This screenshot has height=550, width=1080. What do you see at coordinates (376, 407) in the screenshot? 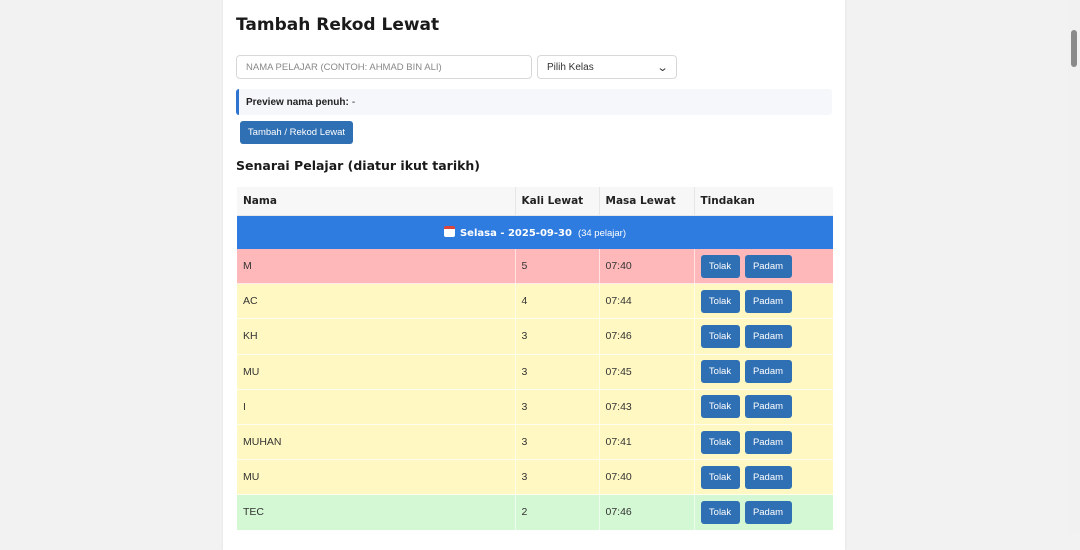
I see `student-name: I` at bounding box center [376, 407].